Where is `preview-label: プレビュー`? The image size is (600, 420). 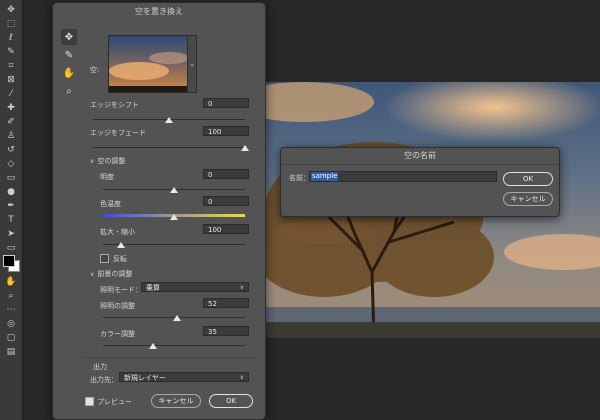
preview-label: プレビュー is located at coordinates (114, 402).